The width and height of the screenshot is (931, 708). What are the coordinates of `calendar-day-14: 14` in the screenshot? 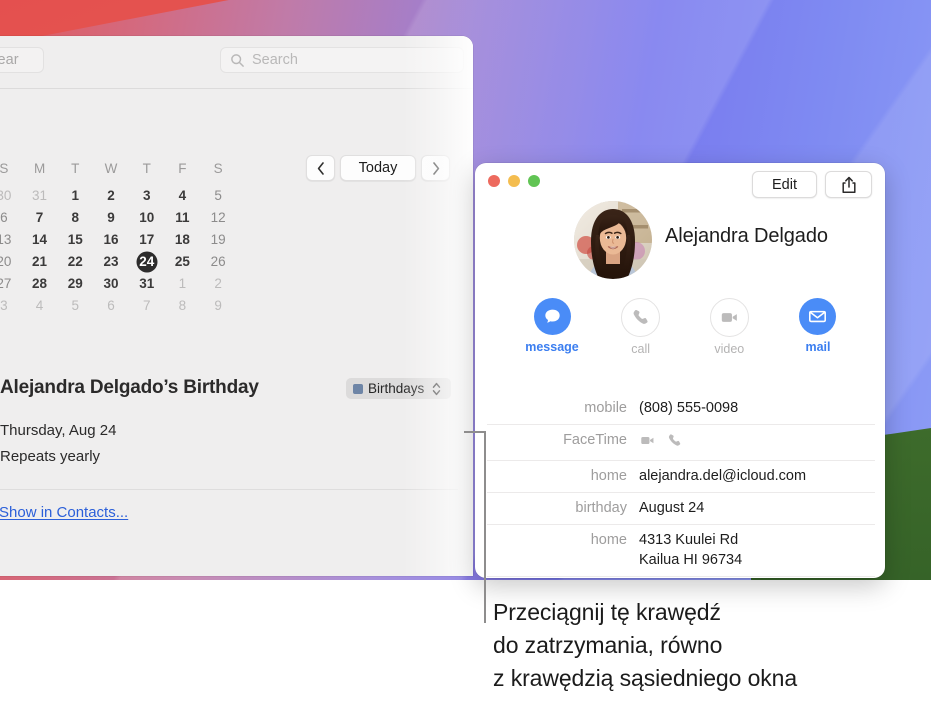 It's located at (40, 240).